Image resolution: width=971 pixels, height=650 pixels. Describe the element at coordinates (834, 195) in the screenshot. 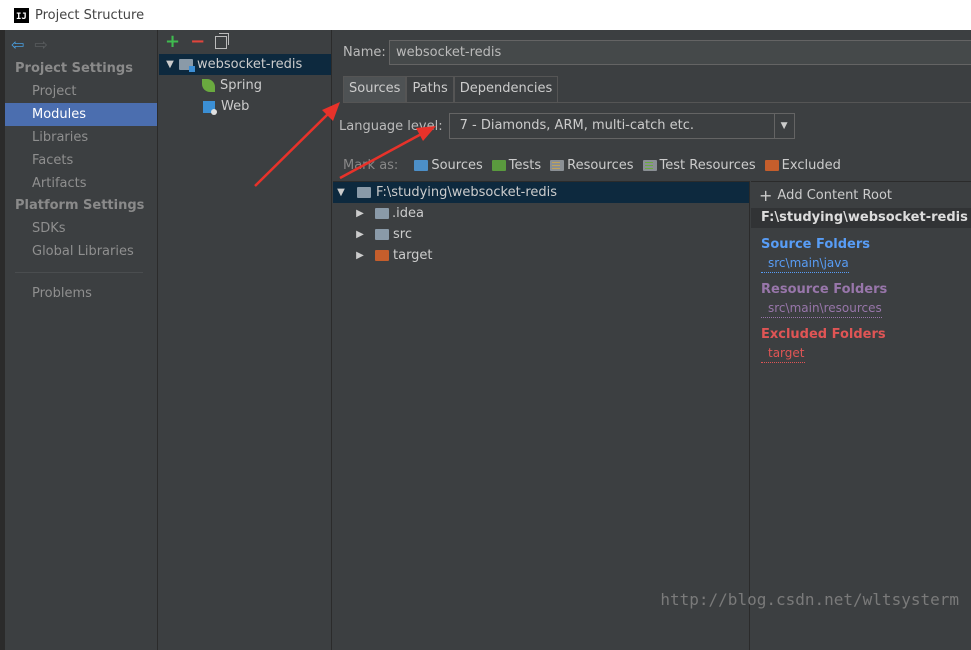

I see `add-content-root-label: Add Content Root` at that location.